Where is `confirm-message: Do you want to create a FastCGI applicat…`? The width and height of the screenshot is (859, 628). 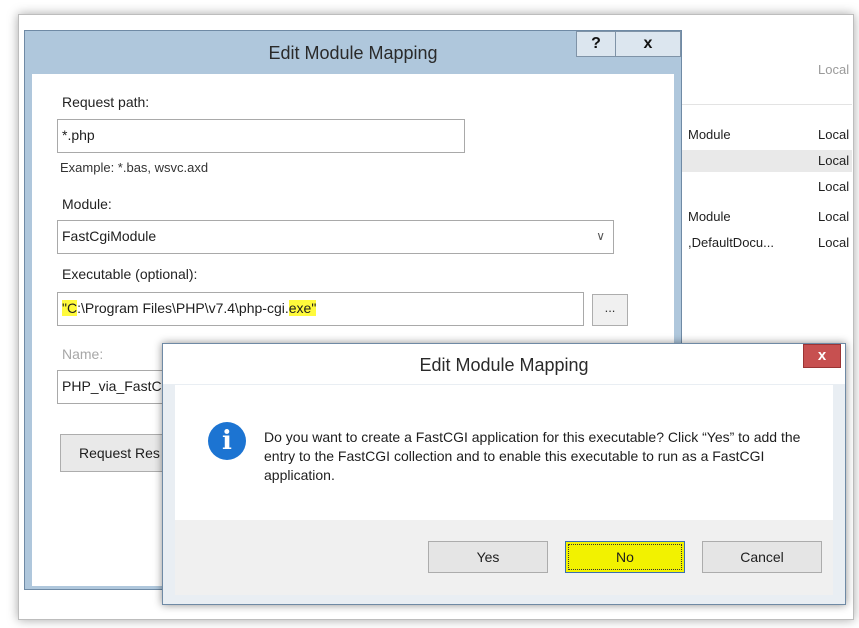 confirm-message: Do you want to create a FastCGI applicat… is located at coordinates (532, 456).